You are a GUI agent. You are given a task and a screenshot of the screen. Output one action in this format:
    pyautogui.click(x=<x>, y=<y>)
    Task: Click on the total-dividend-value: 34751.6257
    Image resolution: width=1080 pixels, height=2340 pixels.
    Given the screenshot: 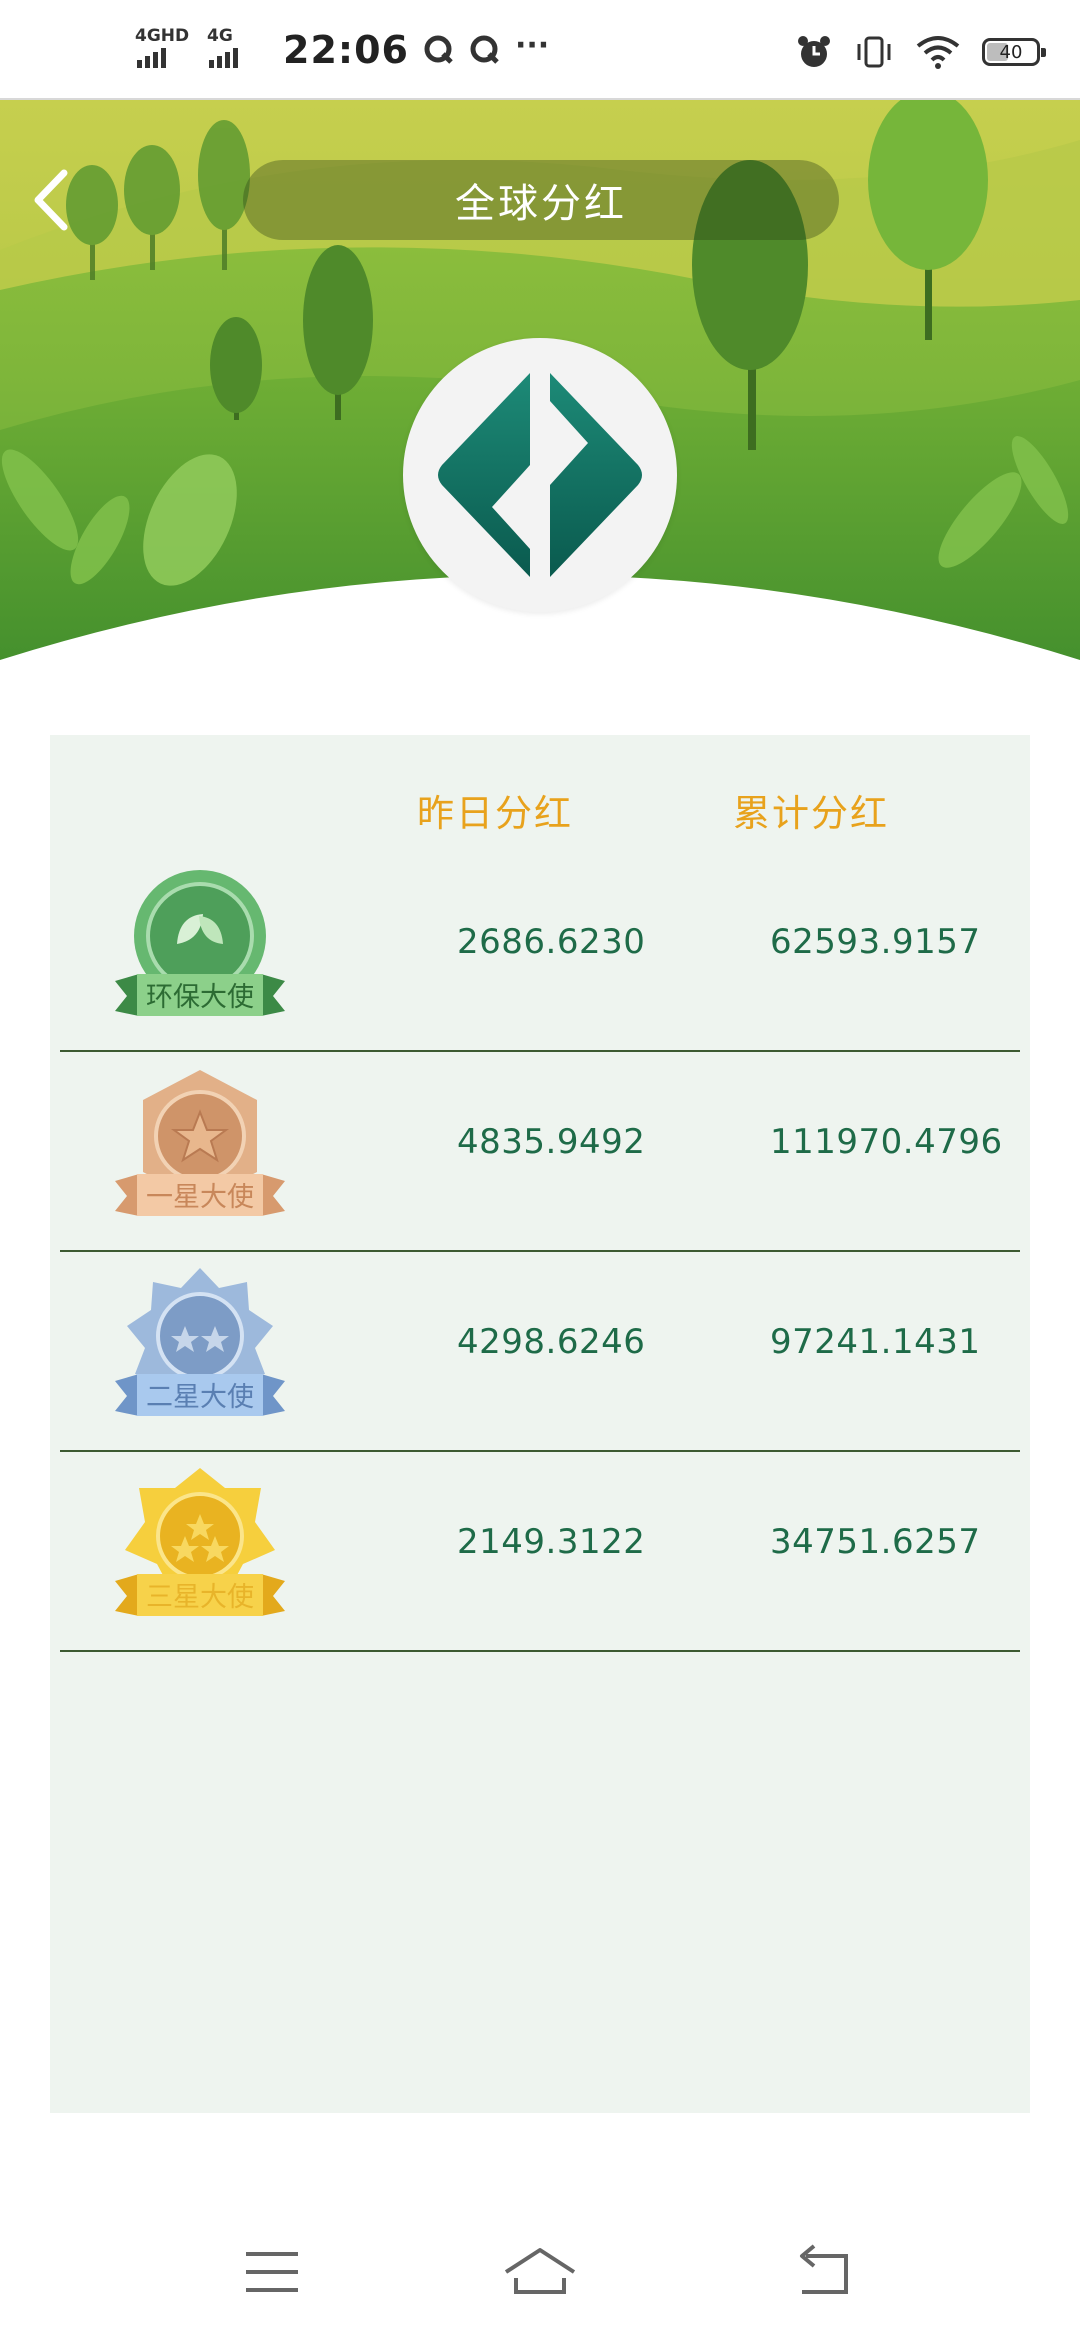 What is the action you would take?
    pyautogui.click(x=875, y=1542)
    